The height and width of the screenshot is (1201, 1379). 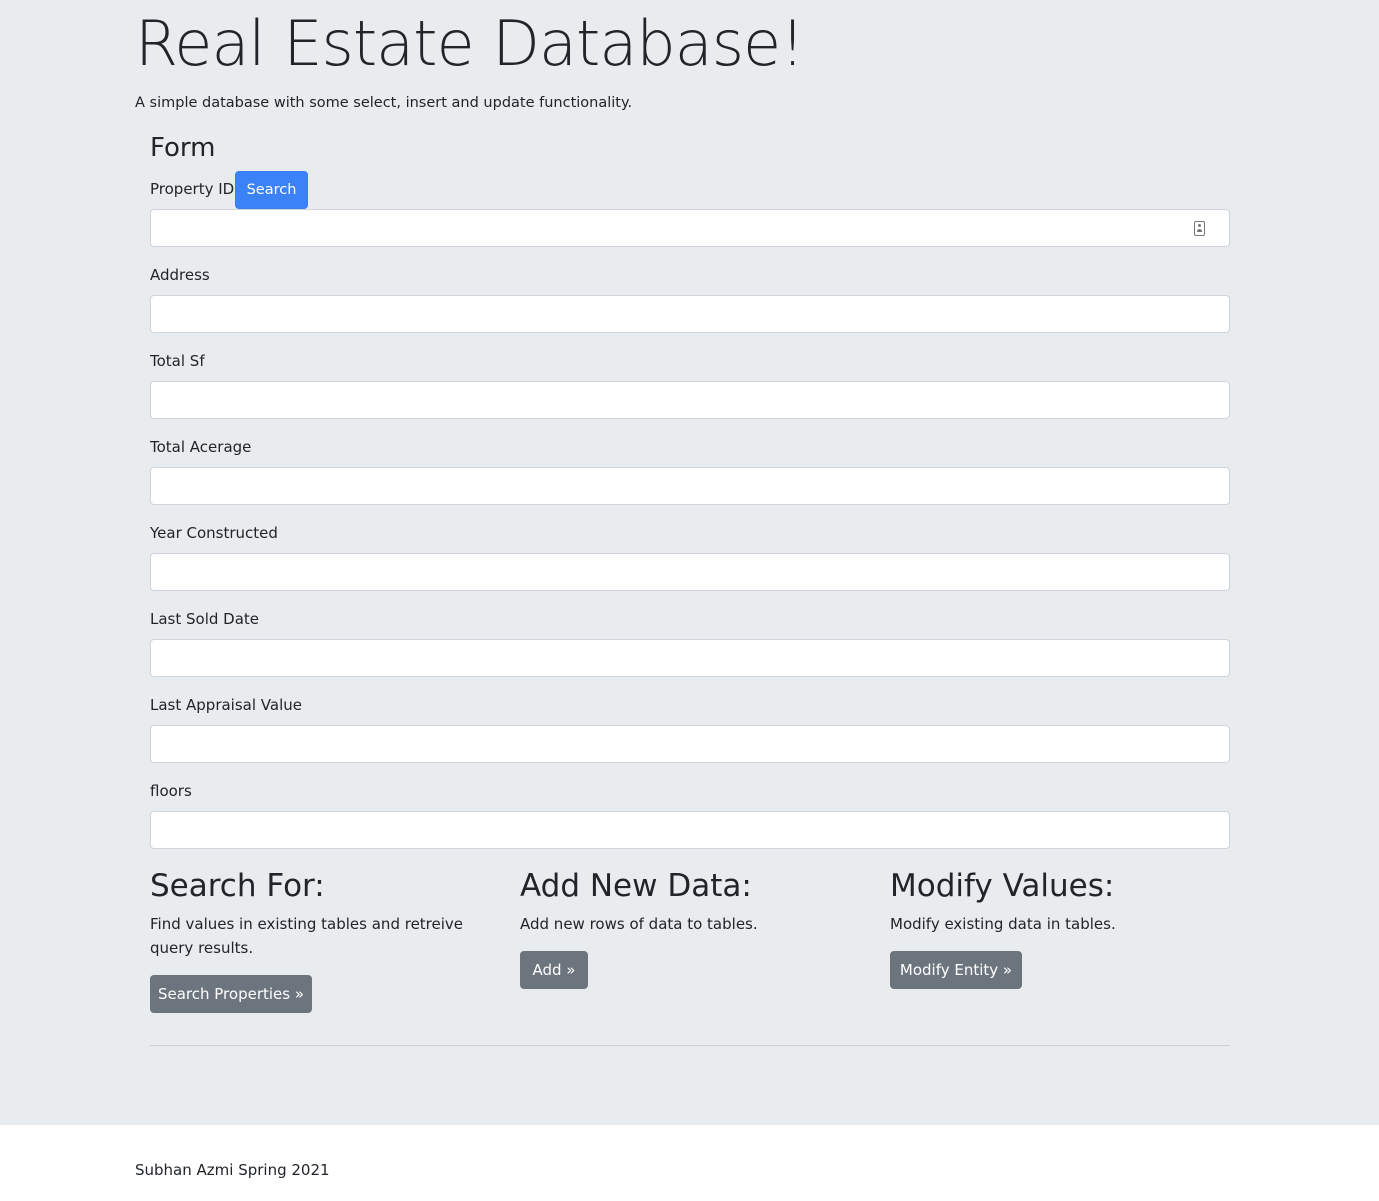 I want to click on divider, so click(x=690, y=1045).